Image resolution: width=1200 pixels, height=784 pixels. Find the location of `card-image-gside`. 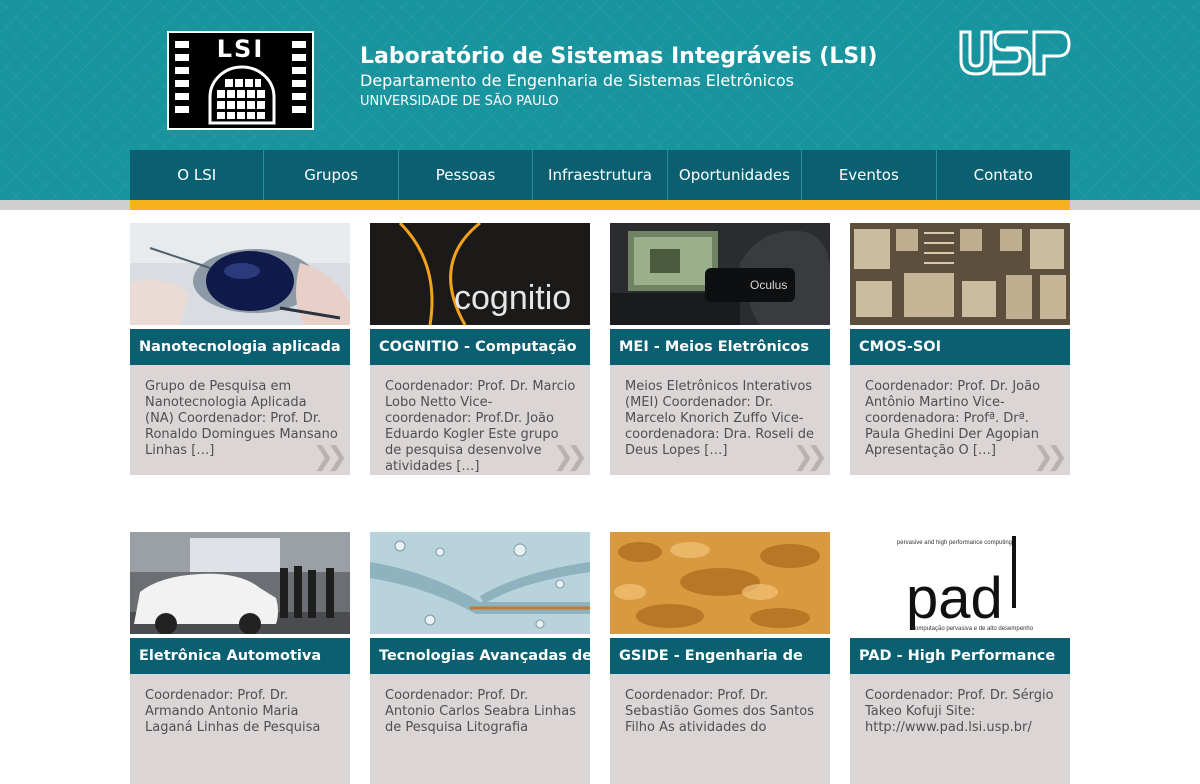

card-image-gside is located at coordinates (720, 583).